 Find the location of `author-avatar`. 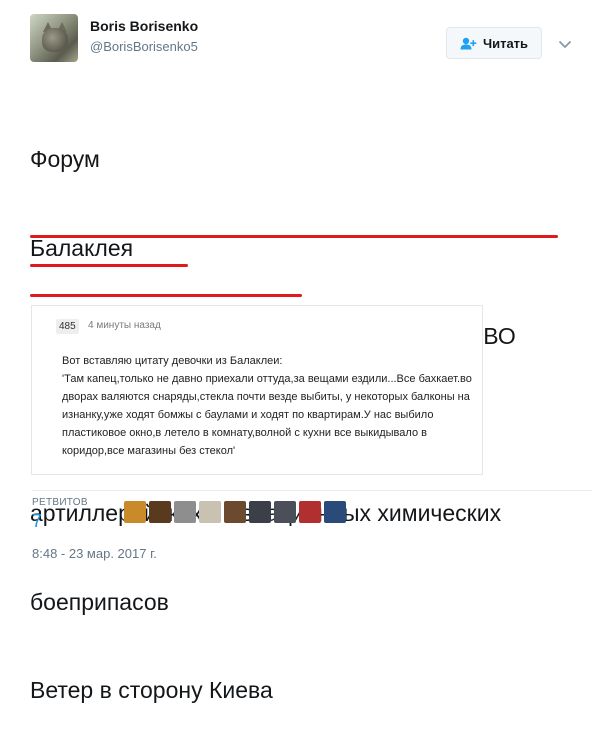

author-avatar is located at coordinates (54, 38).